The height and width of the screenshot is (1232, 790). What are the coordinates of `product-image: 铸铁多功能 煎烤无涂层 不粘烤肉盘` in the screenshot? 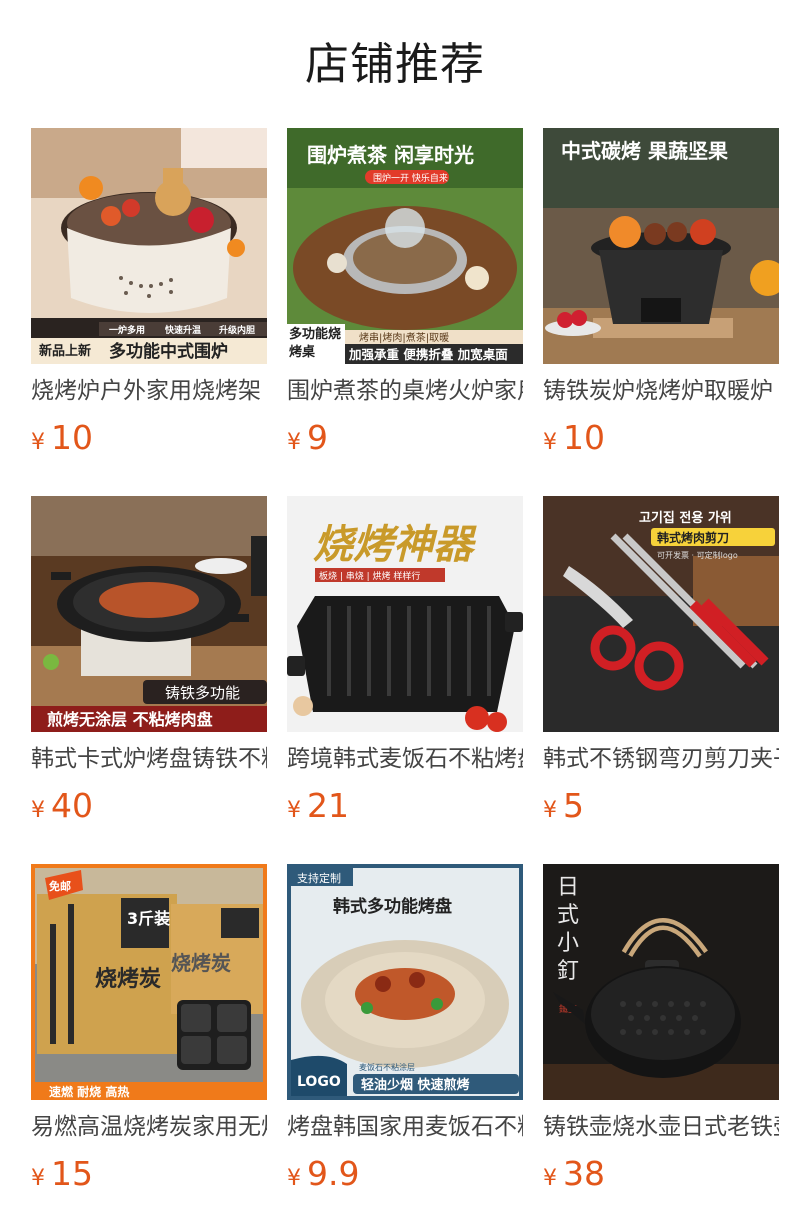 It's located at (149, 614).